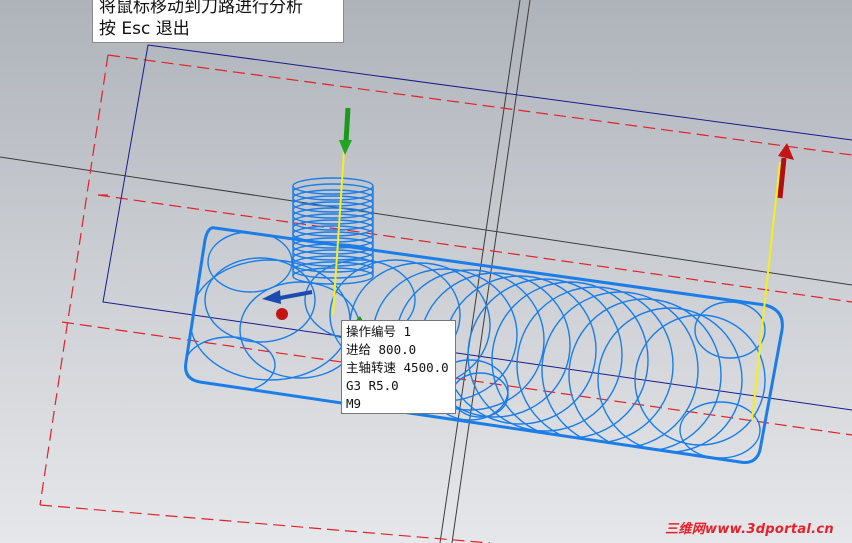 The image size is (852, 543). Describe the element at coordinates (282, 314) in the screenshot. I see `origin-marker-icon` at that location.